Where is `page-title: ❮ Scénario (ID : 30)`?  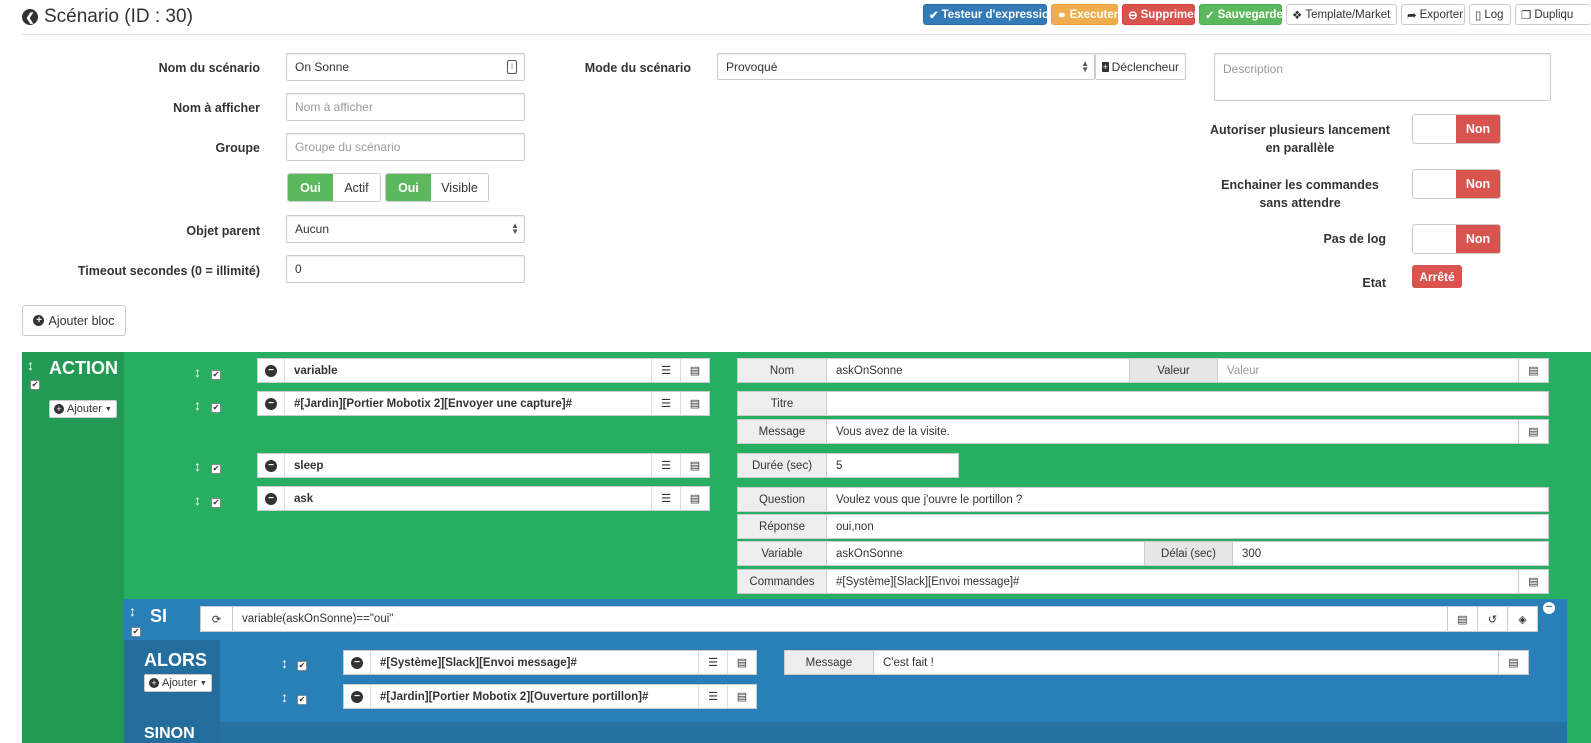 page-title: ❮ Scénario (ID : 30) is located at coordinates (107, 17).